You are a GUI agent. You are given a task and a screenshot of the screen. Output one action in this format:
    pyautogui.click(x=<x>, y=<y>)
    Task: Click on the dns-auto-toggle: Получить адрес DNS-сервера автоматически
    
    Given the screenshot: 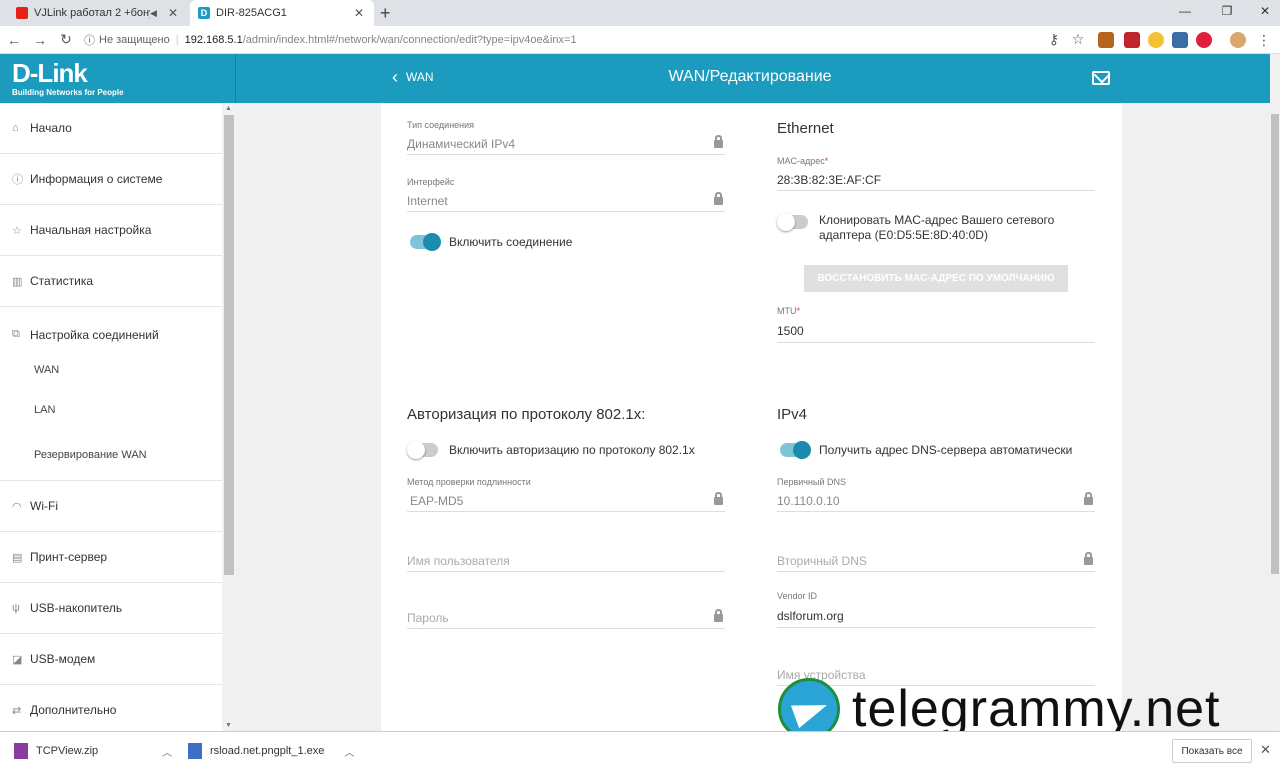 What is the action you would take?
    pyautogui.click(x=926, y=450)
    